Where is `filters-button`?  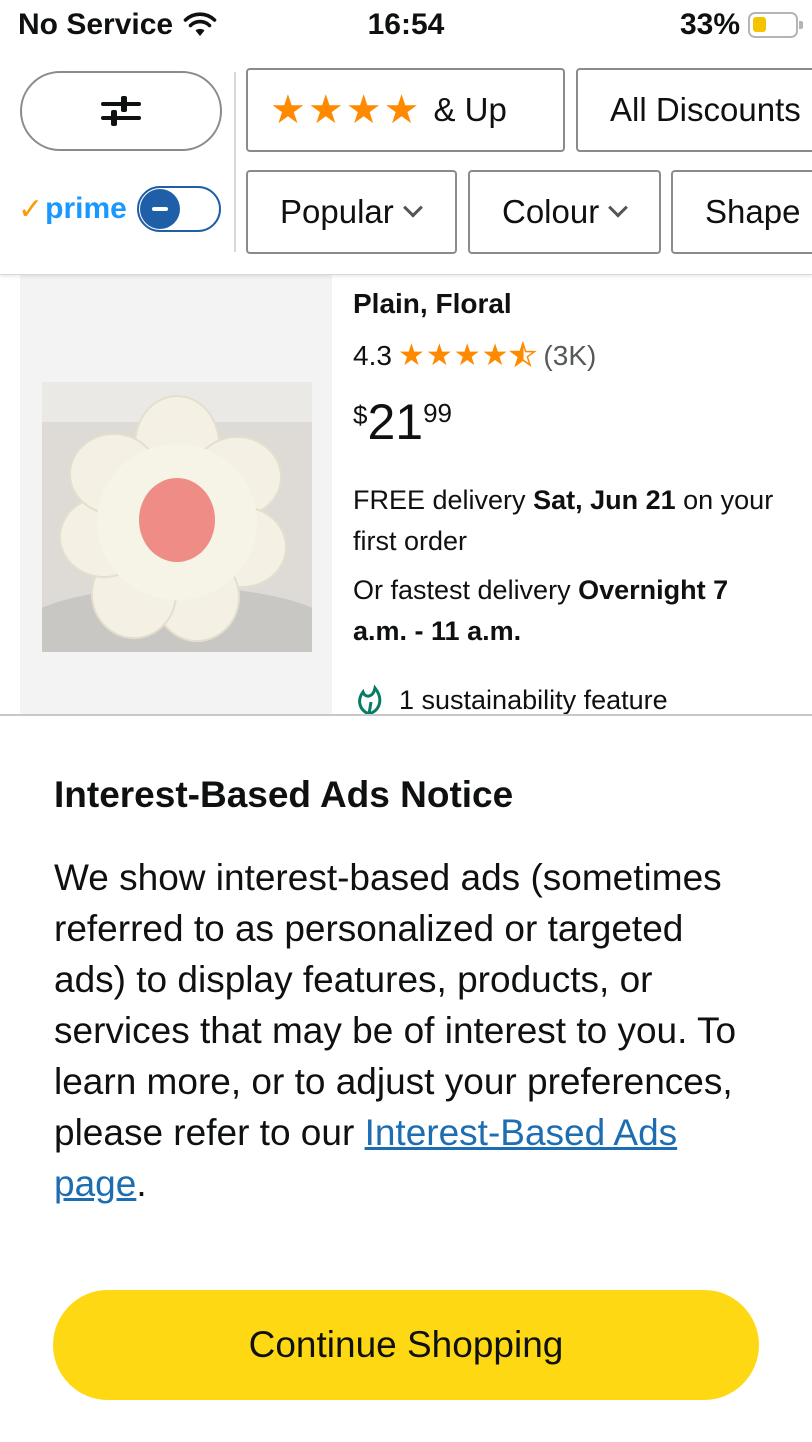 filters-button is located at coordinates (121, 111).